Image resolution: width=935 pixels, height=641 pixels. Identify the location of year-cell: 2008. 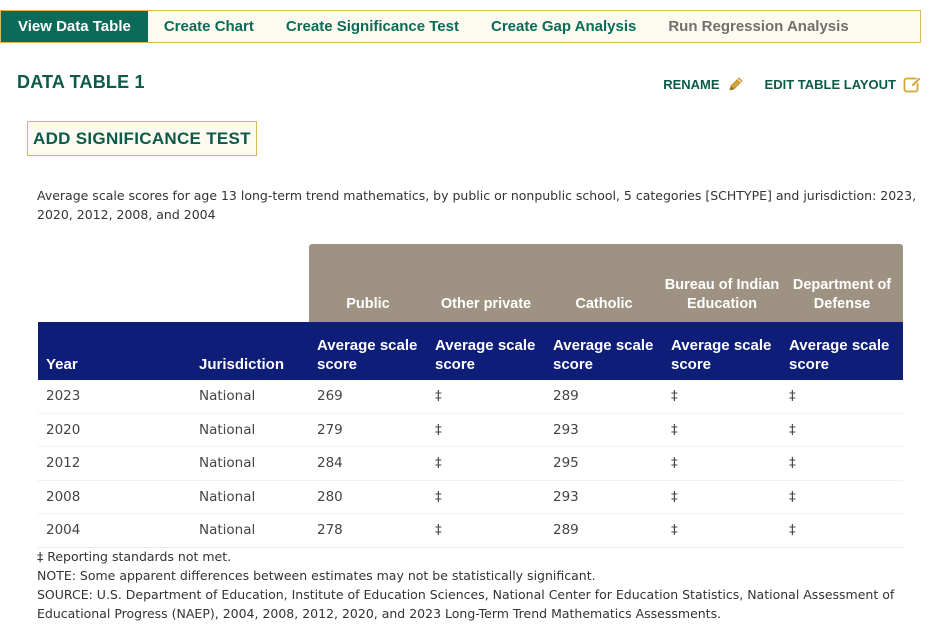
(114, 497).